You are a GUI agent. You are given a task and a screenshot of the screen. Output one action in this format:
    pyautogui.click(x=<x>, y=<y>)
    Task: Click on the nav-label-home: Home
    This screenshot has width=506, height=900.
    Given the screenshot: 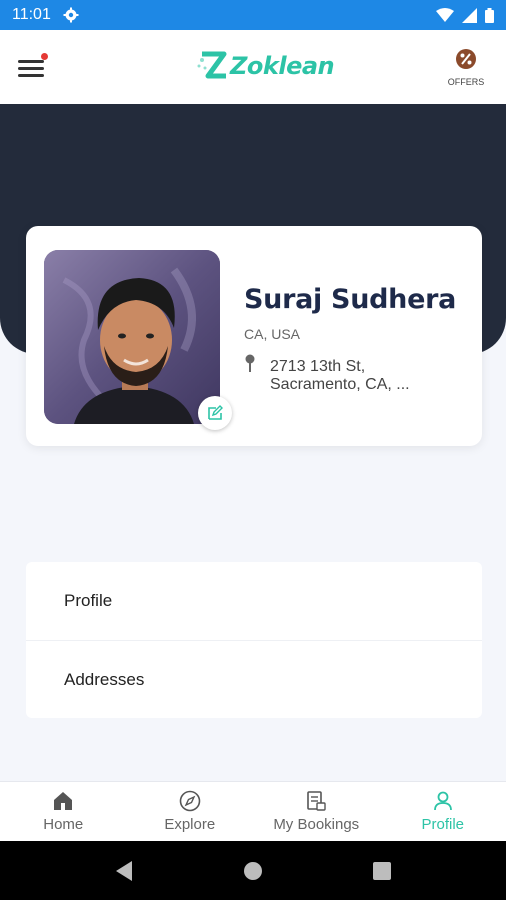 What is the action you would take?
    pyautogui.click(x=63, y=824)
    